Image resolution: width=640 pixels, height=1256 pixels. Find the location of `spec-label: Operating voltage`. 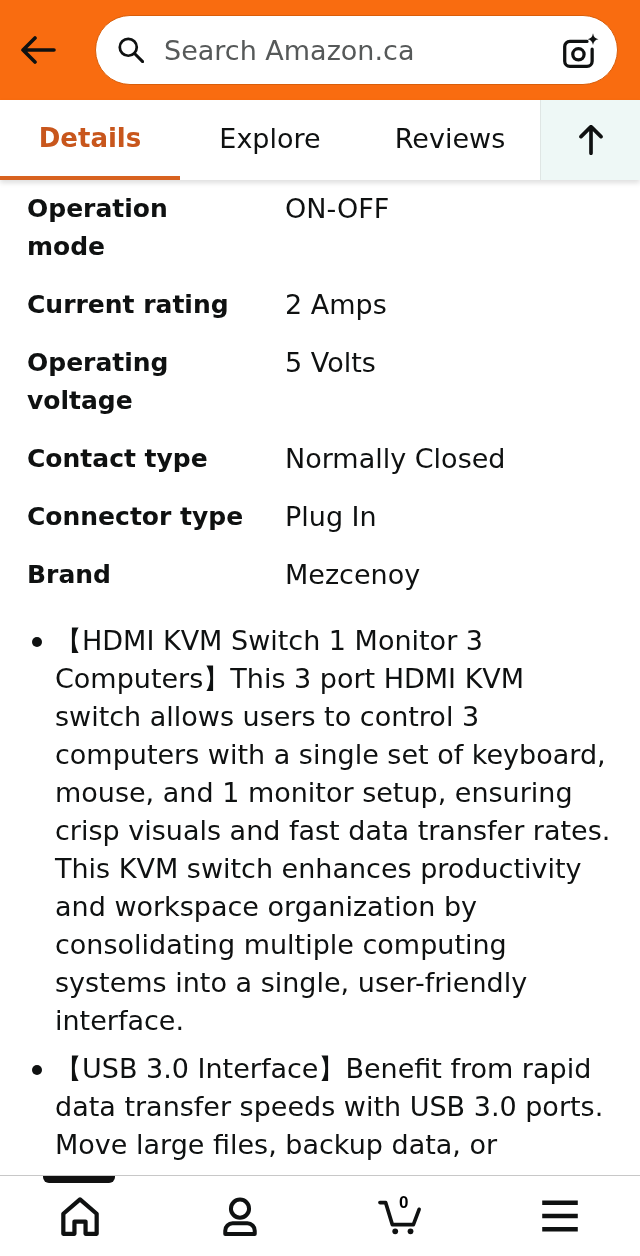

spec-label: Operating voltage is located at coordinates (98, 382).